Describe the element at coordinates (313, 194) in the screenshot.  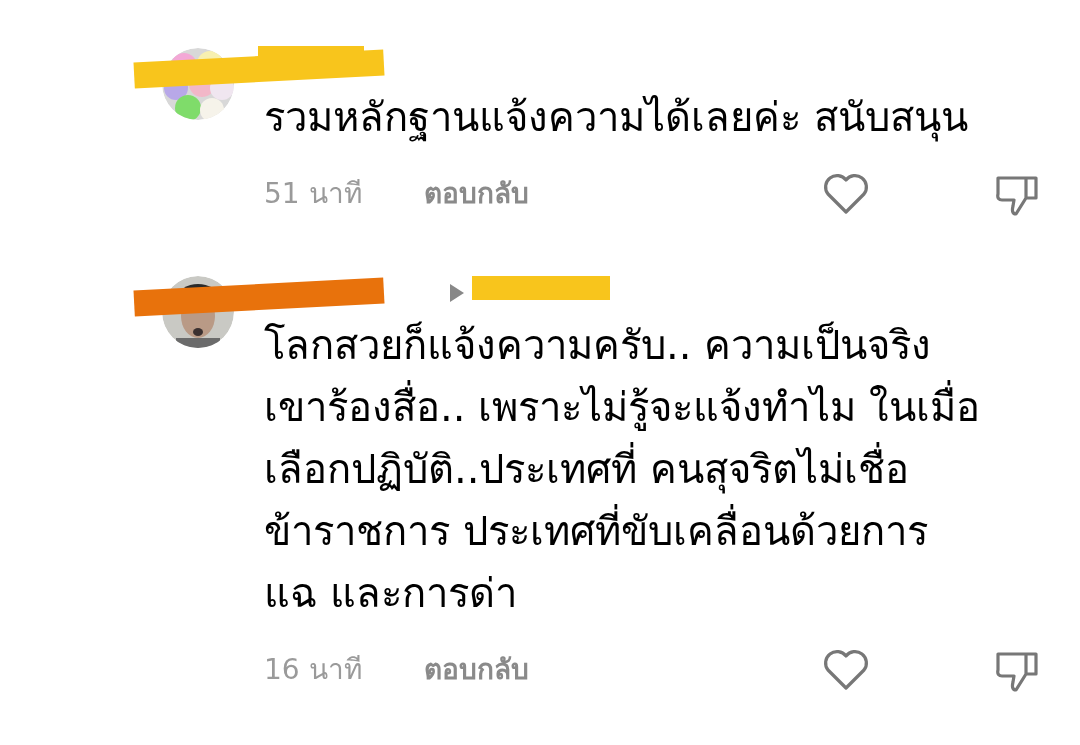
I see `comment-time: 51 นาที` at that location.